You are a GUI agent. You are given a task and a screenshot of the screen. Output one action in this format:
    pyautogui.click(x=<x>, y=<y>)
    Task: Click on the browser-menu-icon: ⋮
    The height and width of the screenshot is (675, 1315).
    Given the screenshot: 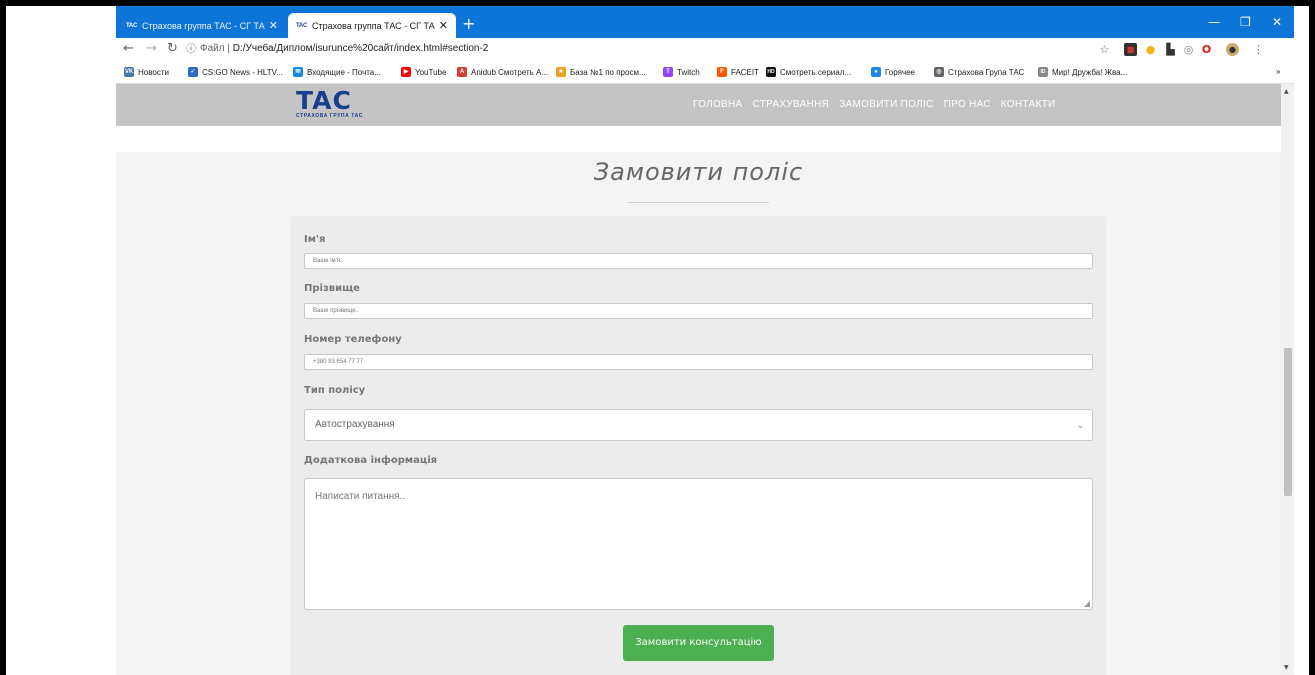 What is the action you would take?
    pyautogui.click(x=1258, y=49)
    